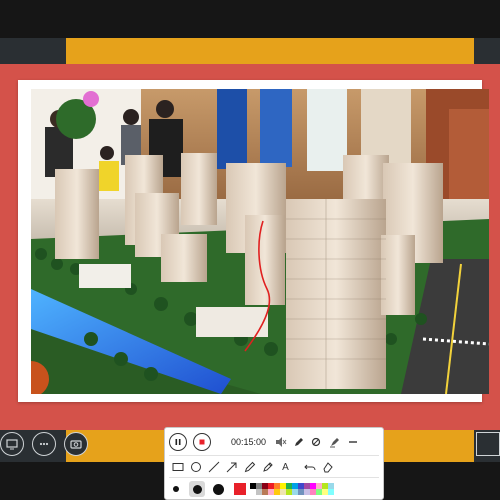 This screenshot has height=500, width=500. What do you see at coordinates (280, 442) in the screenshot?
I see `mute-icon` at bounding box center [280, 442].